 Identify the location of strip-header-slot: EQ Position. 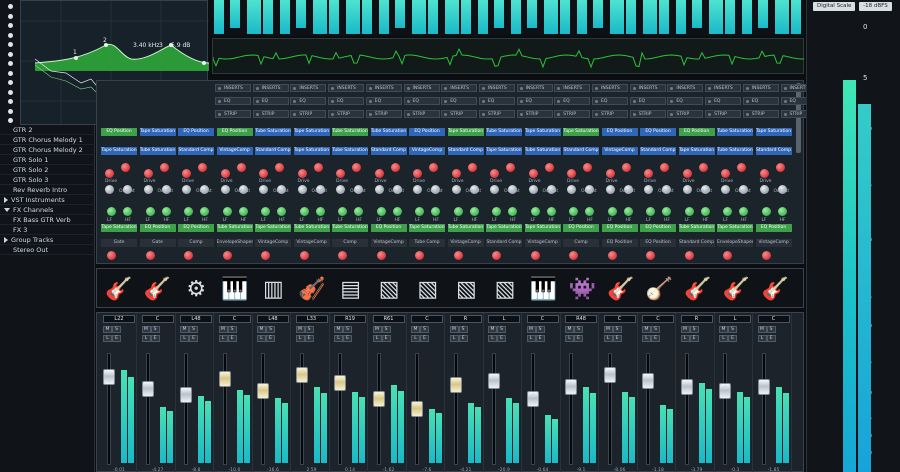
(119, 132).